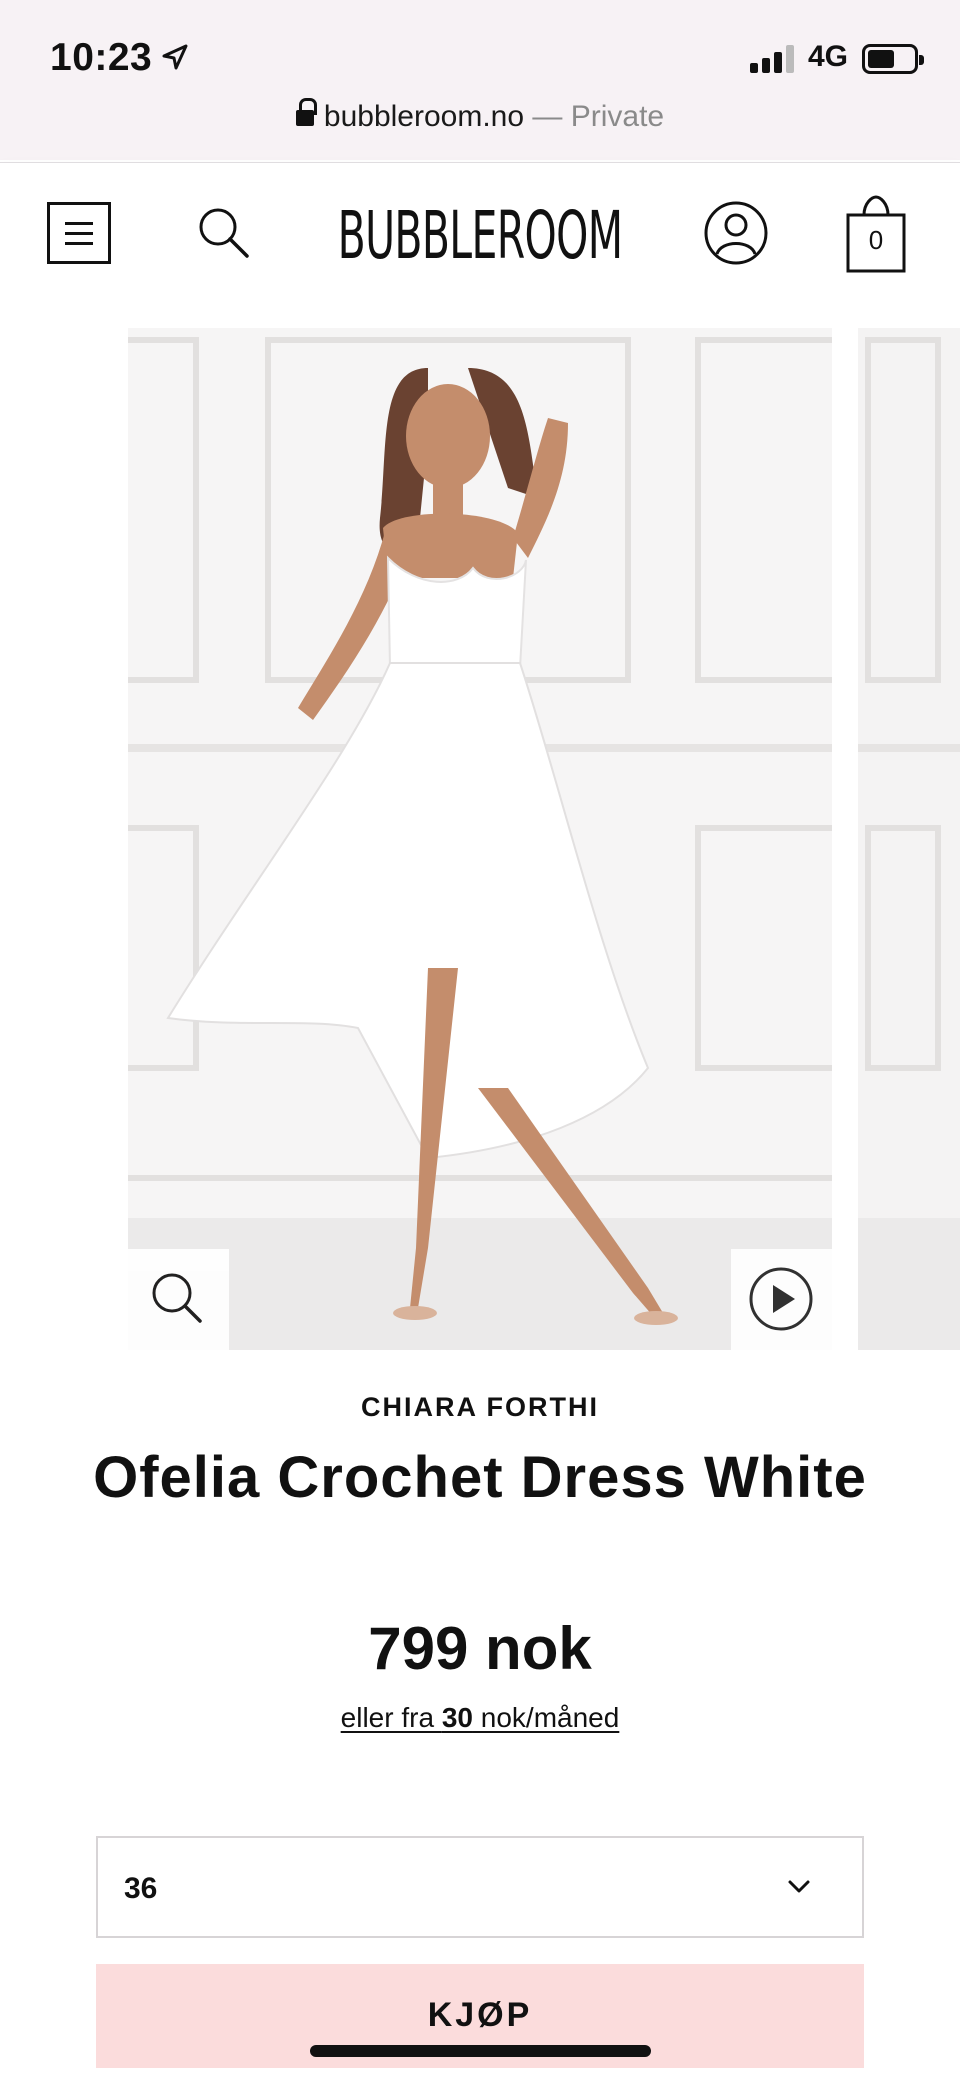 Image resolution: width=960 pixels, height=2079 pixels. Describe the element at coordinates (480, 1648) in the screenshot. I see `product-price: 799 nok` at that location.